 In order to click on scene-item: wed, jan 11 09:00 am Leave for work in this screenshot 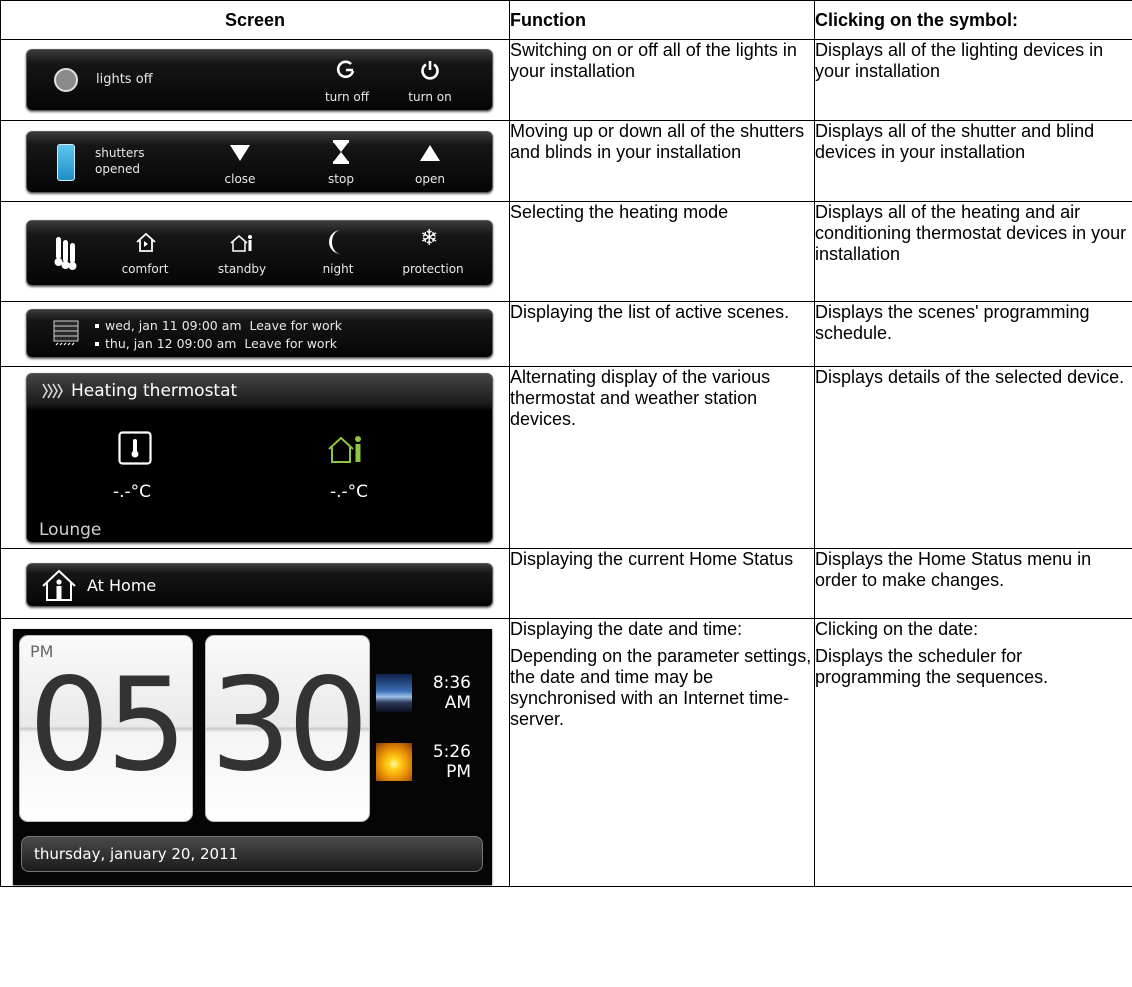, I will do `click(223, 325)`.